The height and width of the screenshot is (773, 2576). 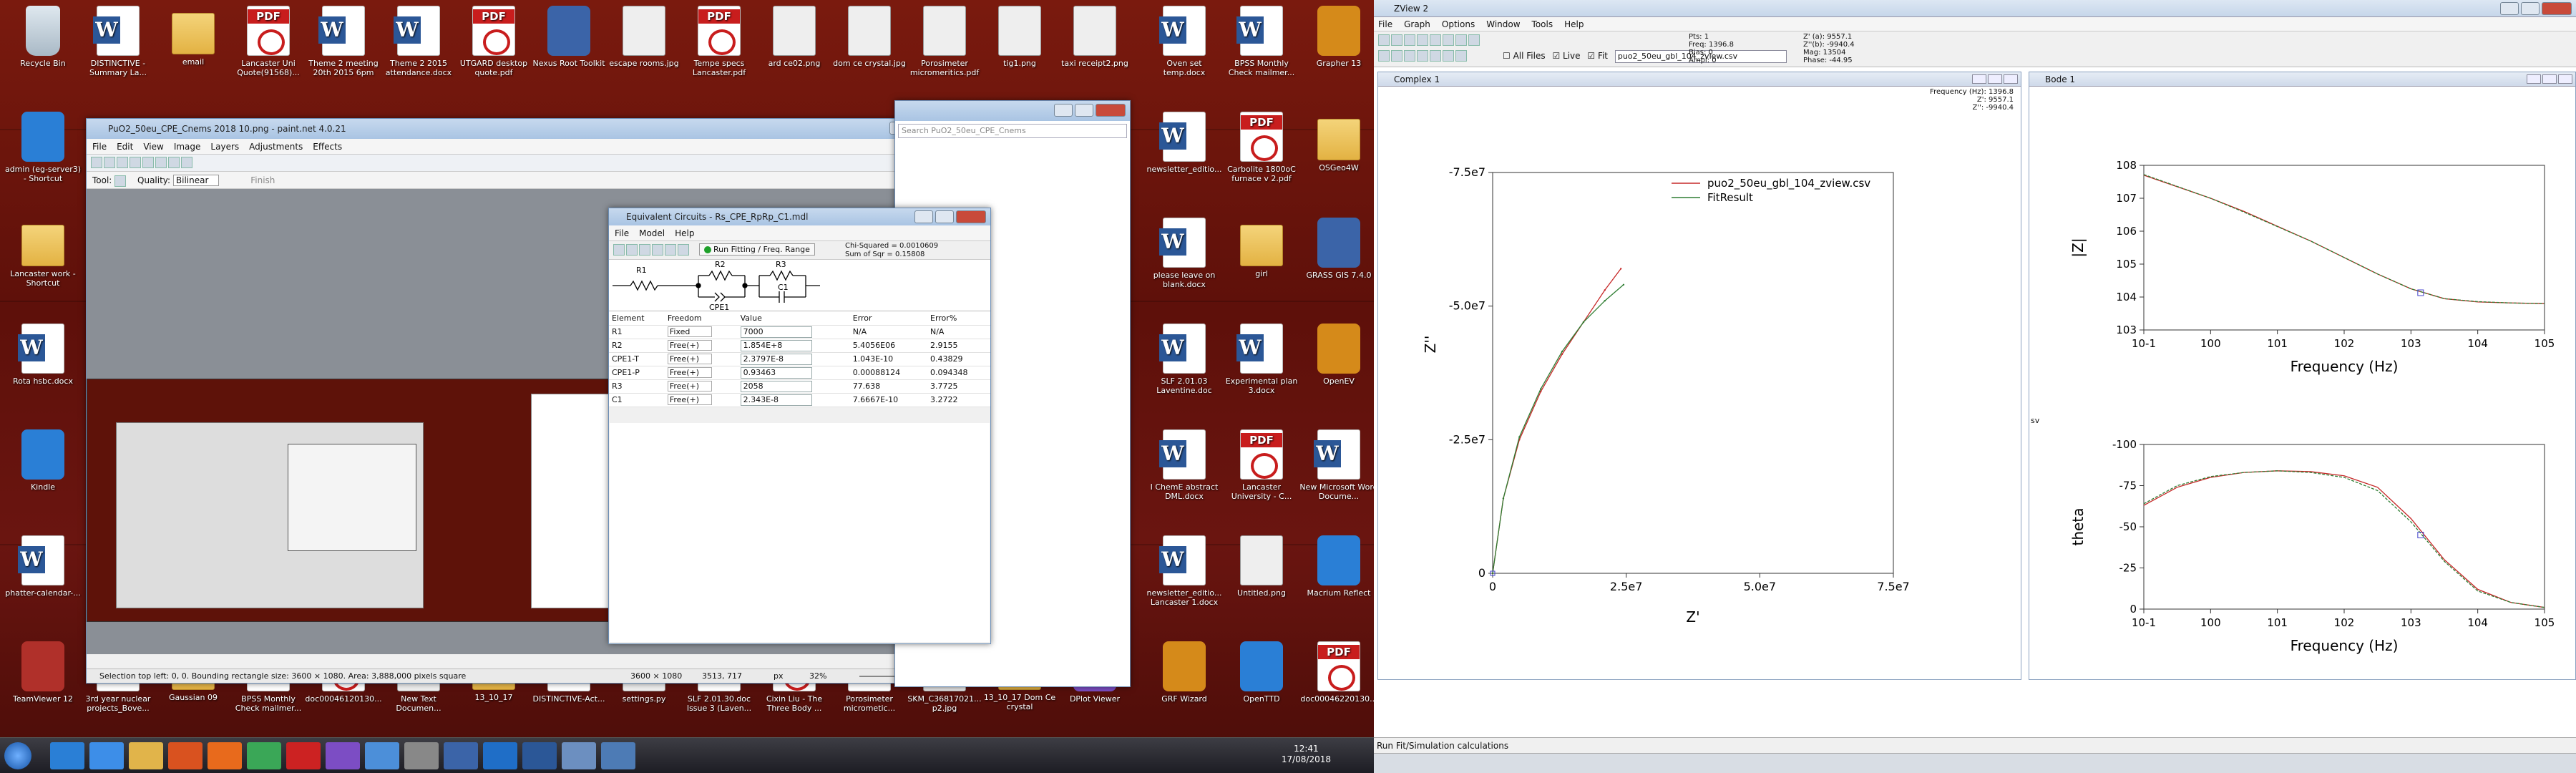 I want to click on redo-icon, so click(x=186, y=162).